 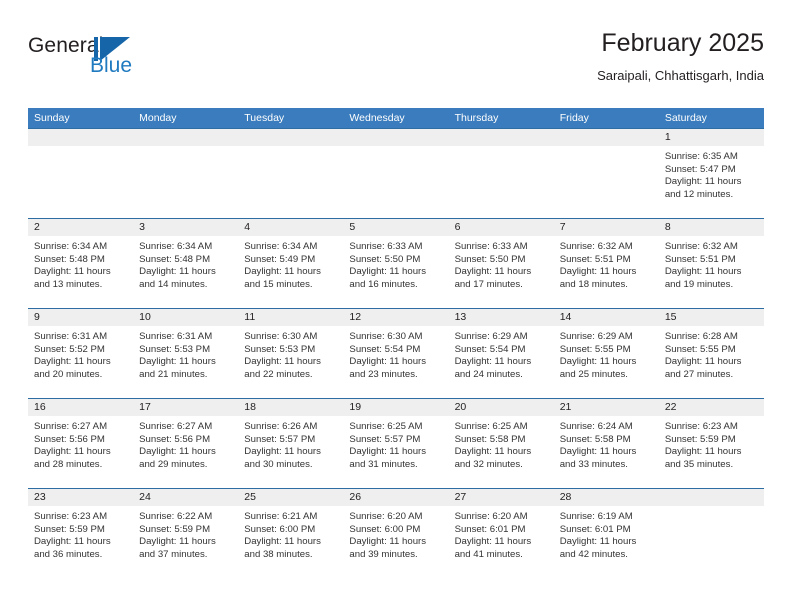 I want to click on daylight-text-line2: and 15 minutes., so click(x=278, y=284).